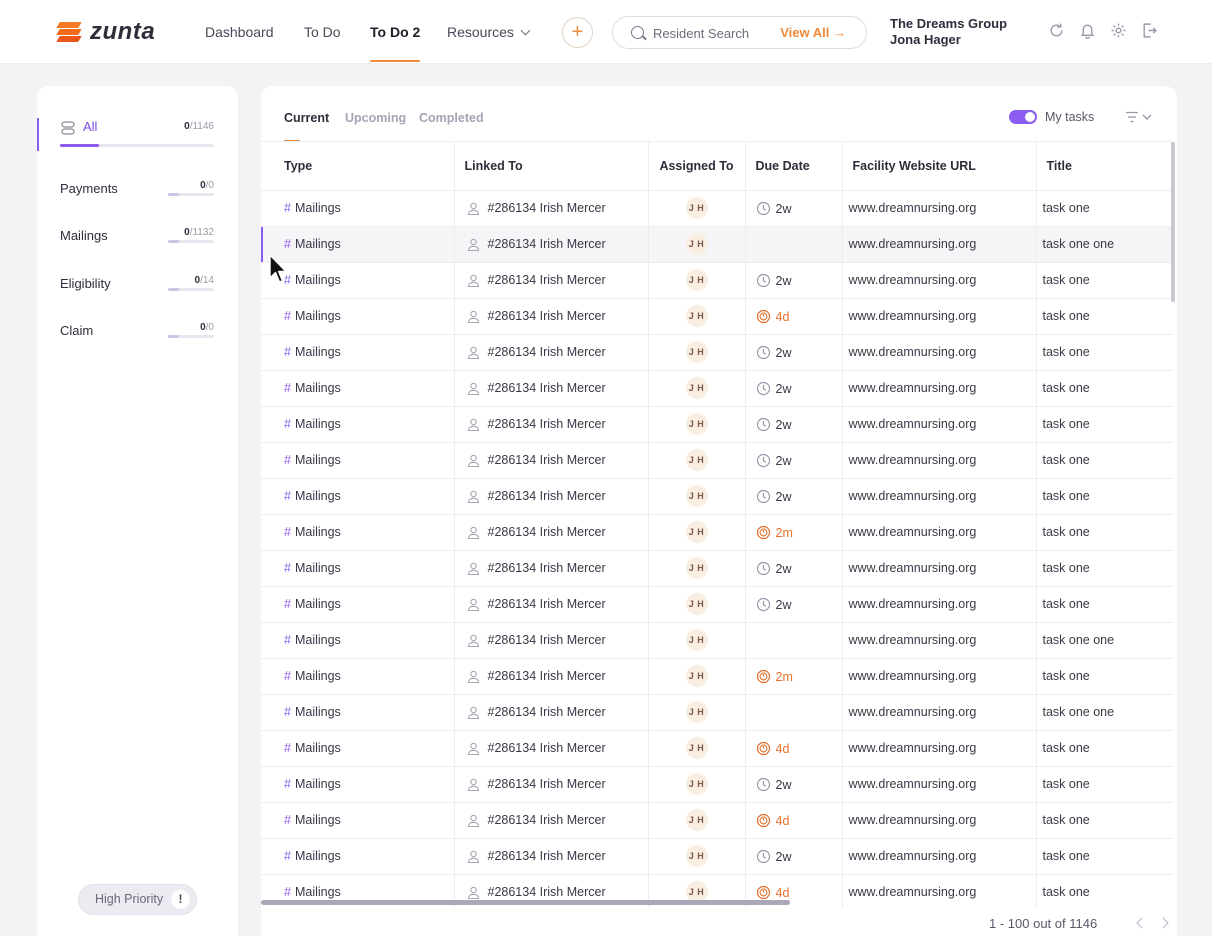  Describe the element at coordinates (137, 342) in the screenshot. I see `category-claim: Claim 0/0` at that location.